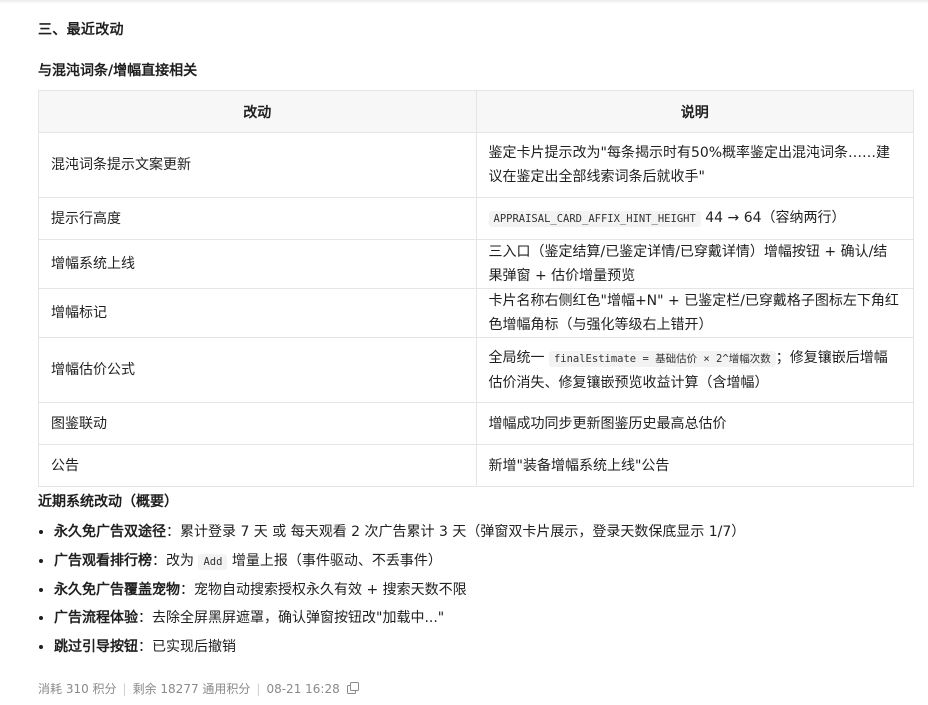 This screenshot has width=928, height=705. Describe the element at coordinates (96, 618) in the screenshot. I see `item-title: 广告流程体验` at that location.